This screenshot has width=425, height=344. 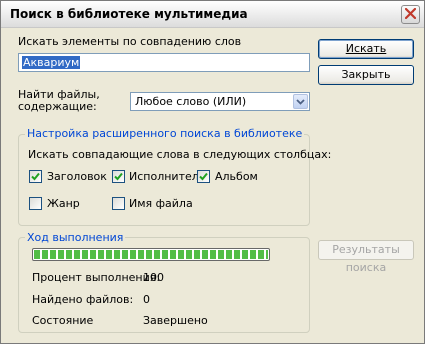 I want to click on progress-bar, so click(x=151, y=254).